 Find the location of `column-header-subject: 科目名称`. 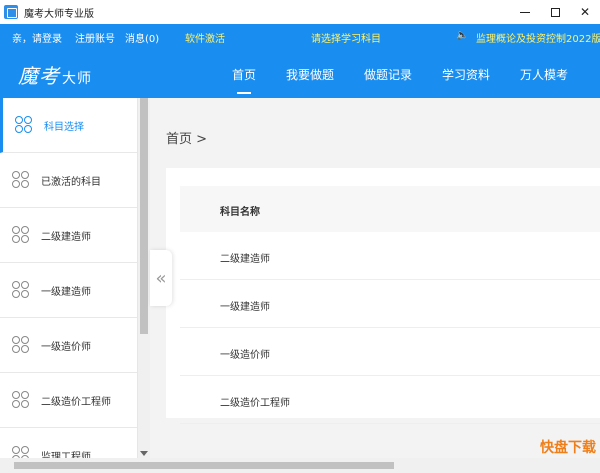

column-header-subject: 科目名称 is located at coordinates (240, 212).